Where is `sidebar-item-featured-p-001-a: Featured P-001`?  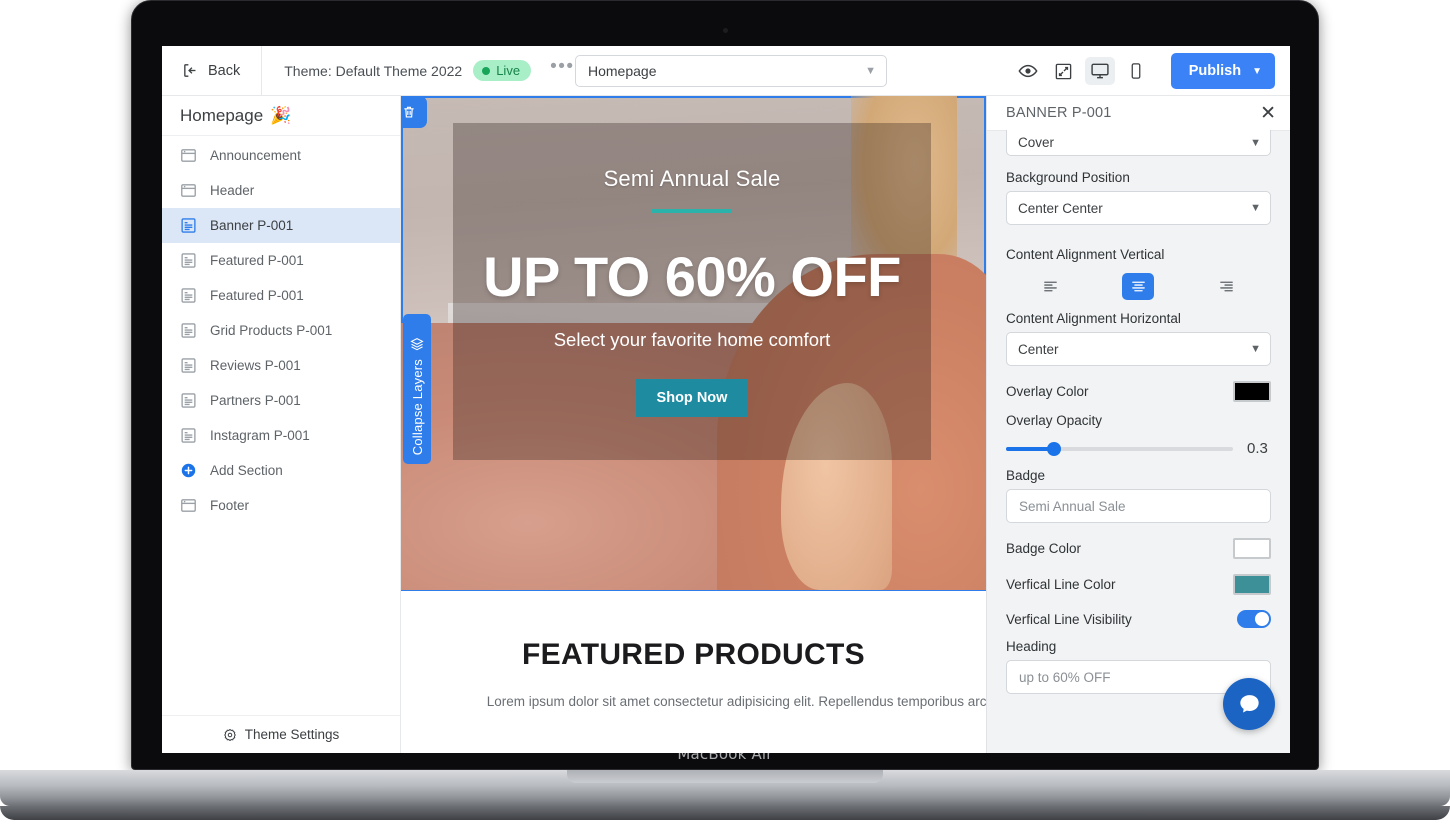 sidebar-item-featured-p-001-a: Featured P-001 is located at coordinates (281, 260).